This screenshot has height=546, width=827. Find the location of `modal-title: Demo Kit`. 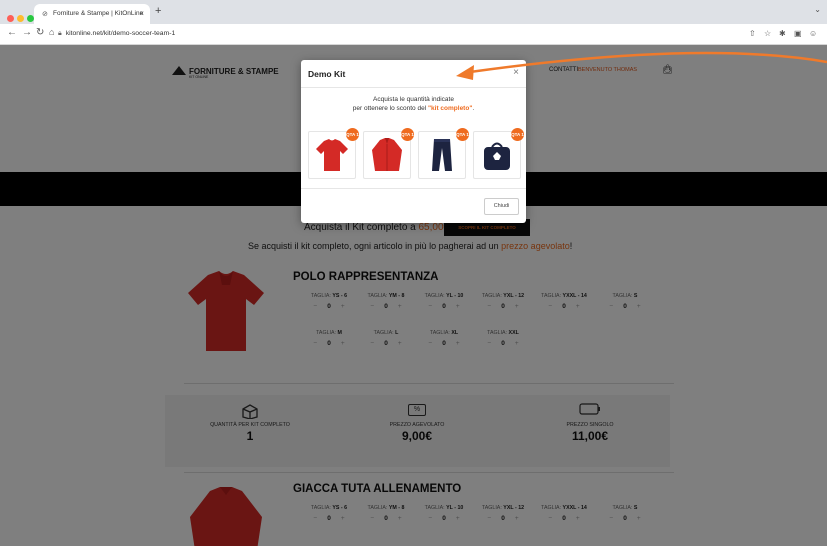

modal-title: Demo Kit is located at coordinates (327, 74).